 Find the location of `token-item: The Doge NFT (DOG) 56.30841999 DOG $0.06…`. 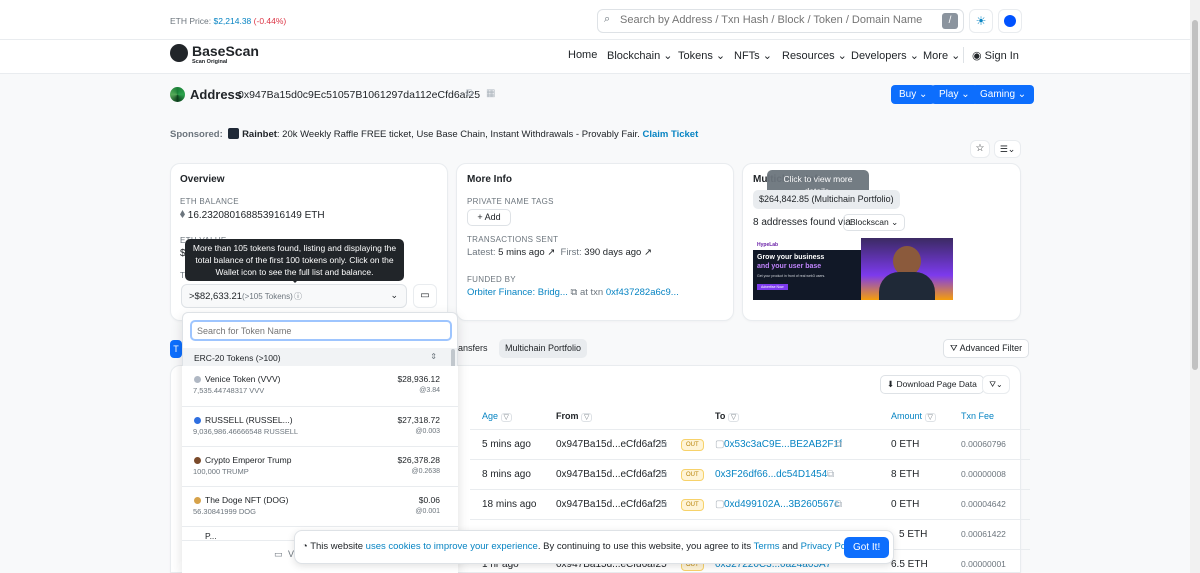

token-item: The Doge NFT (DOG) 56.30841999 DOG $0.06… is located at coordinates (320, 506).